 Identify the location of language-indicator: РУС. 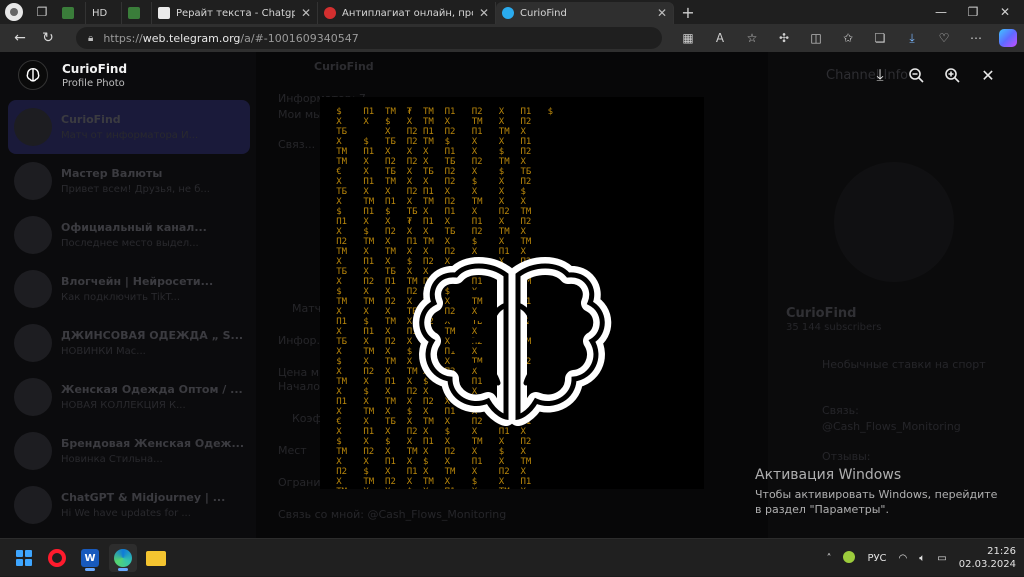
(876, 558).